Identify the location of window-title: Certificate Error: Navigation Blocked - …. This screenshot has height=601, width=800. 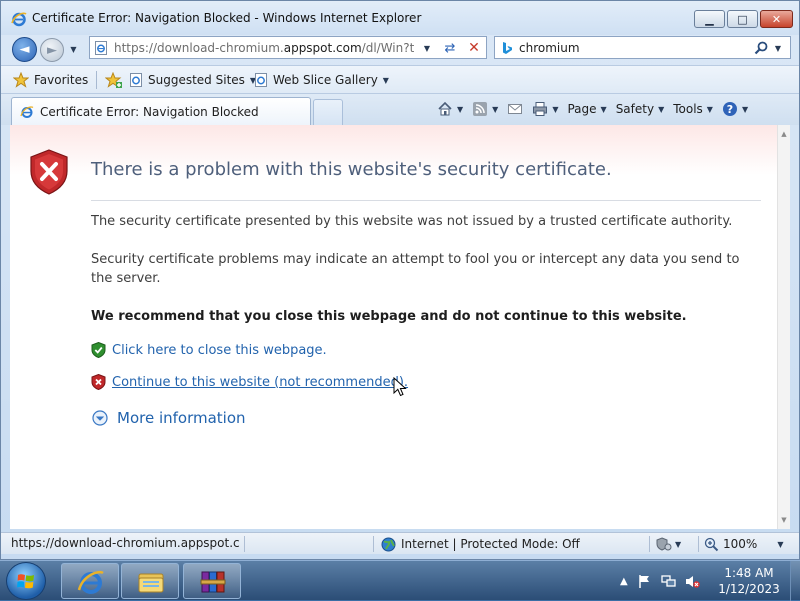
(227, 18).